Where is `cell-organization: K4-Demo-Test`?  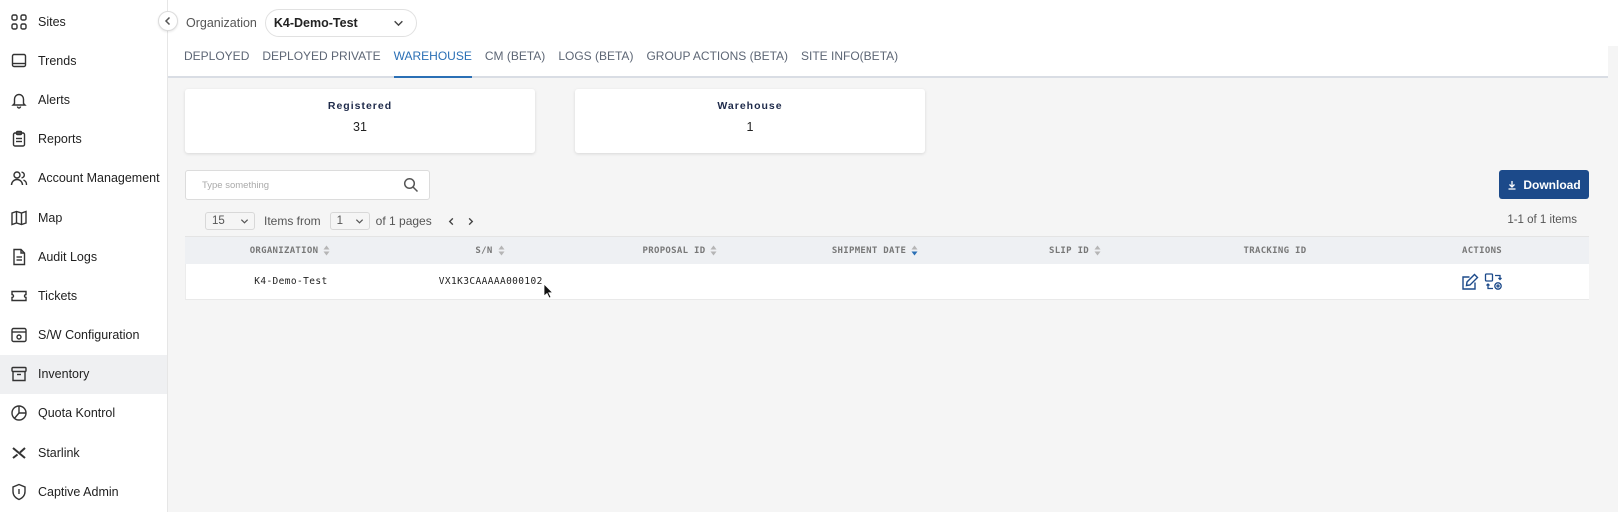 cell-organization: K4-Demo-Test is located at coordinates (291, 281).